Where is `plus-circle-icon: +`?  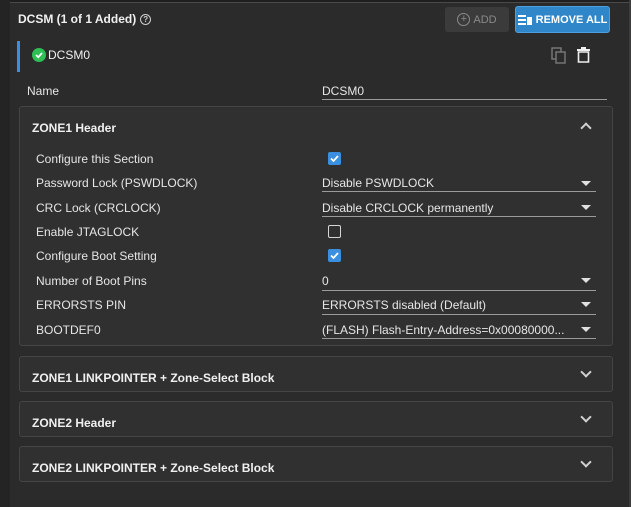 plus-circle-icon: + is located at coordinates (464, 19).